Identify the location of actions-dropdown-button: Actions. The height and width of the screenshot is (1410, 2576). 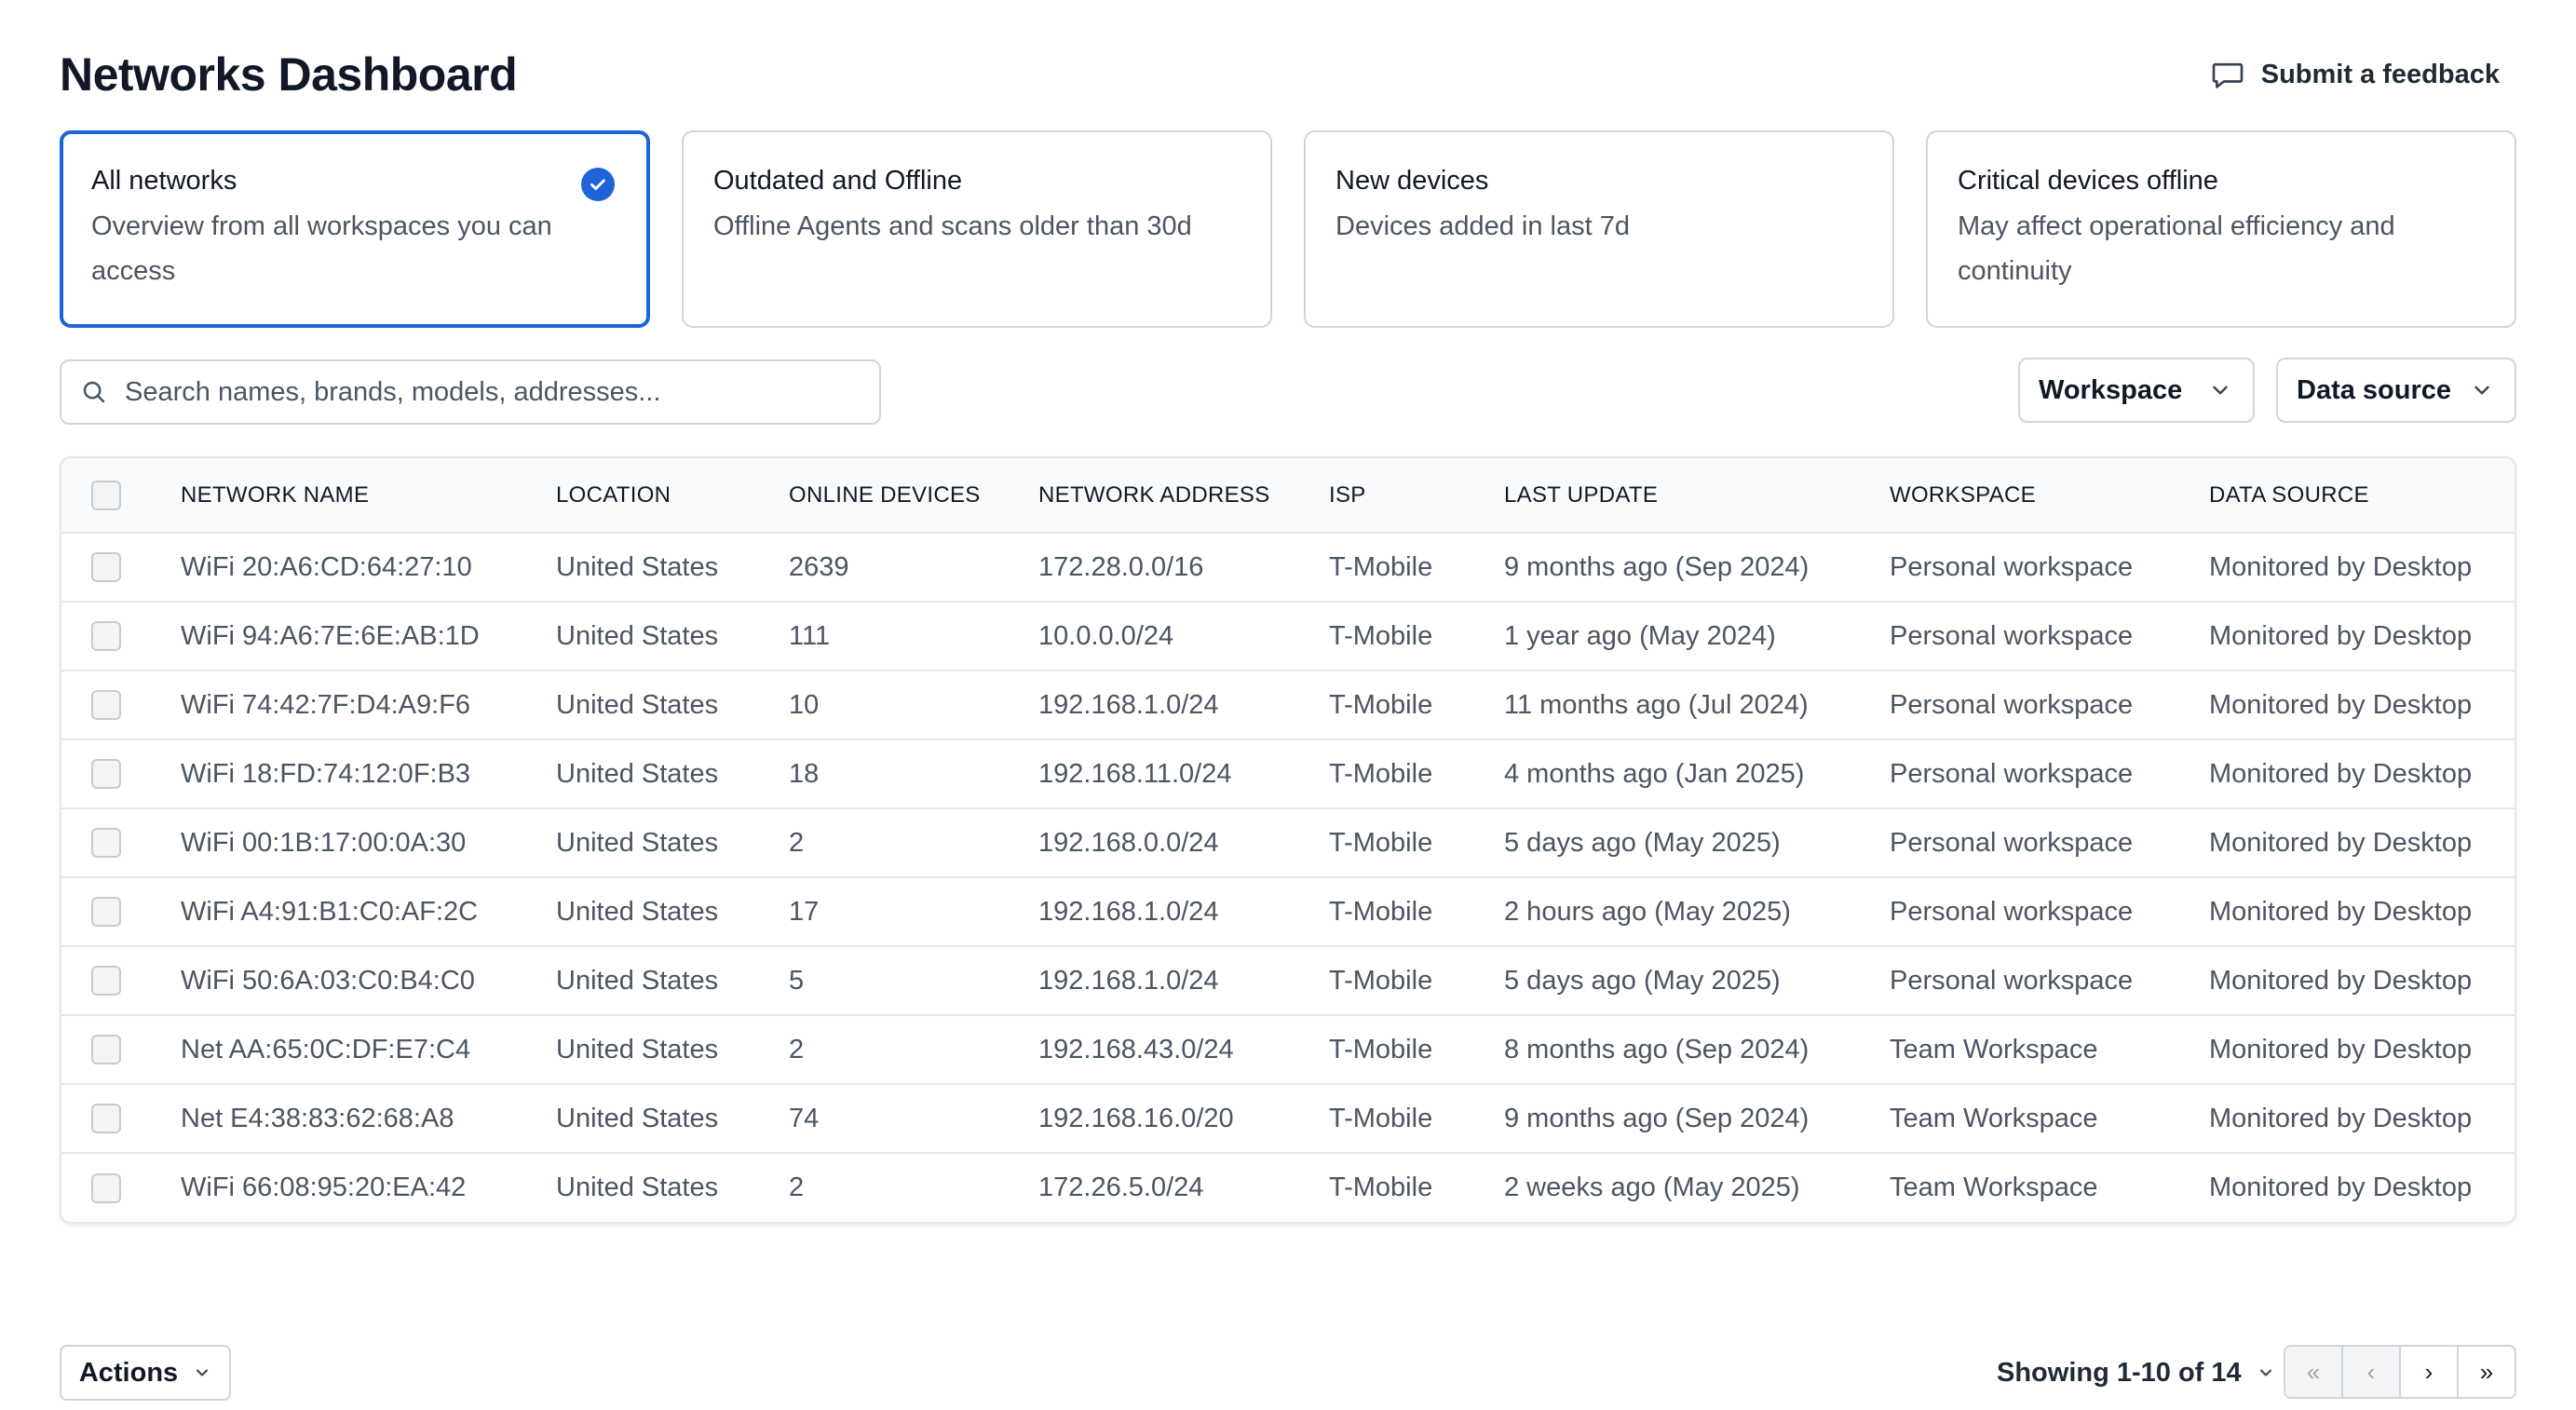
(145, 1373).